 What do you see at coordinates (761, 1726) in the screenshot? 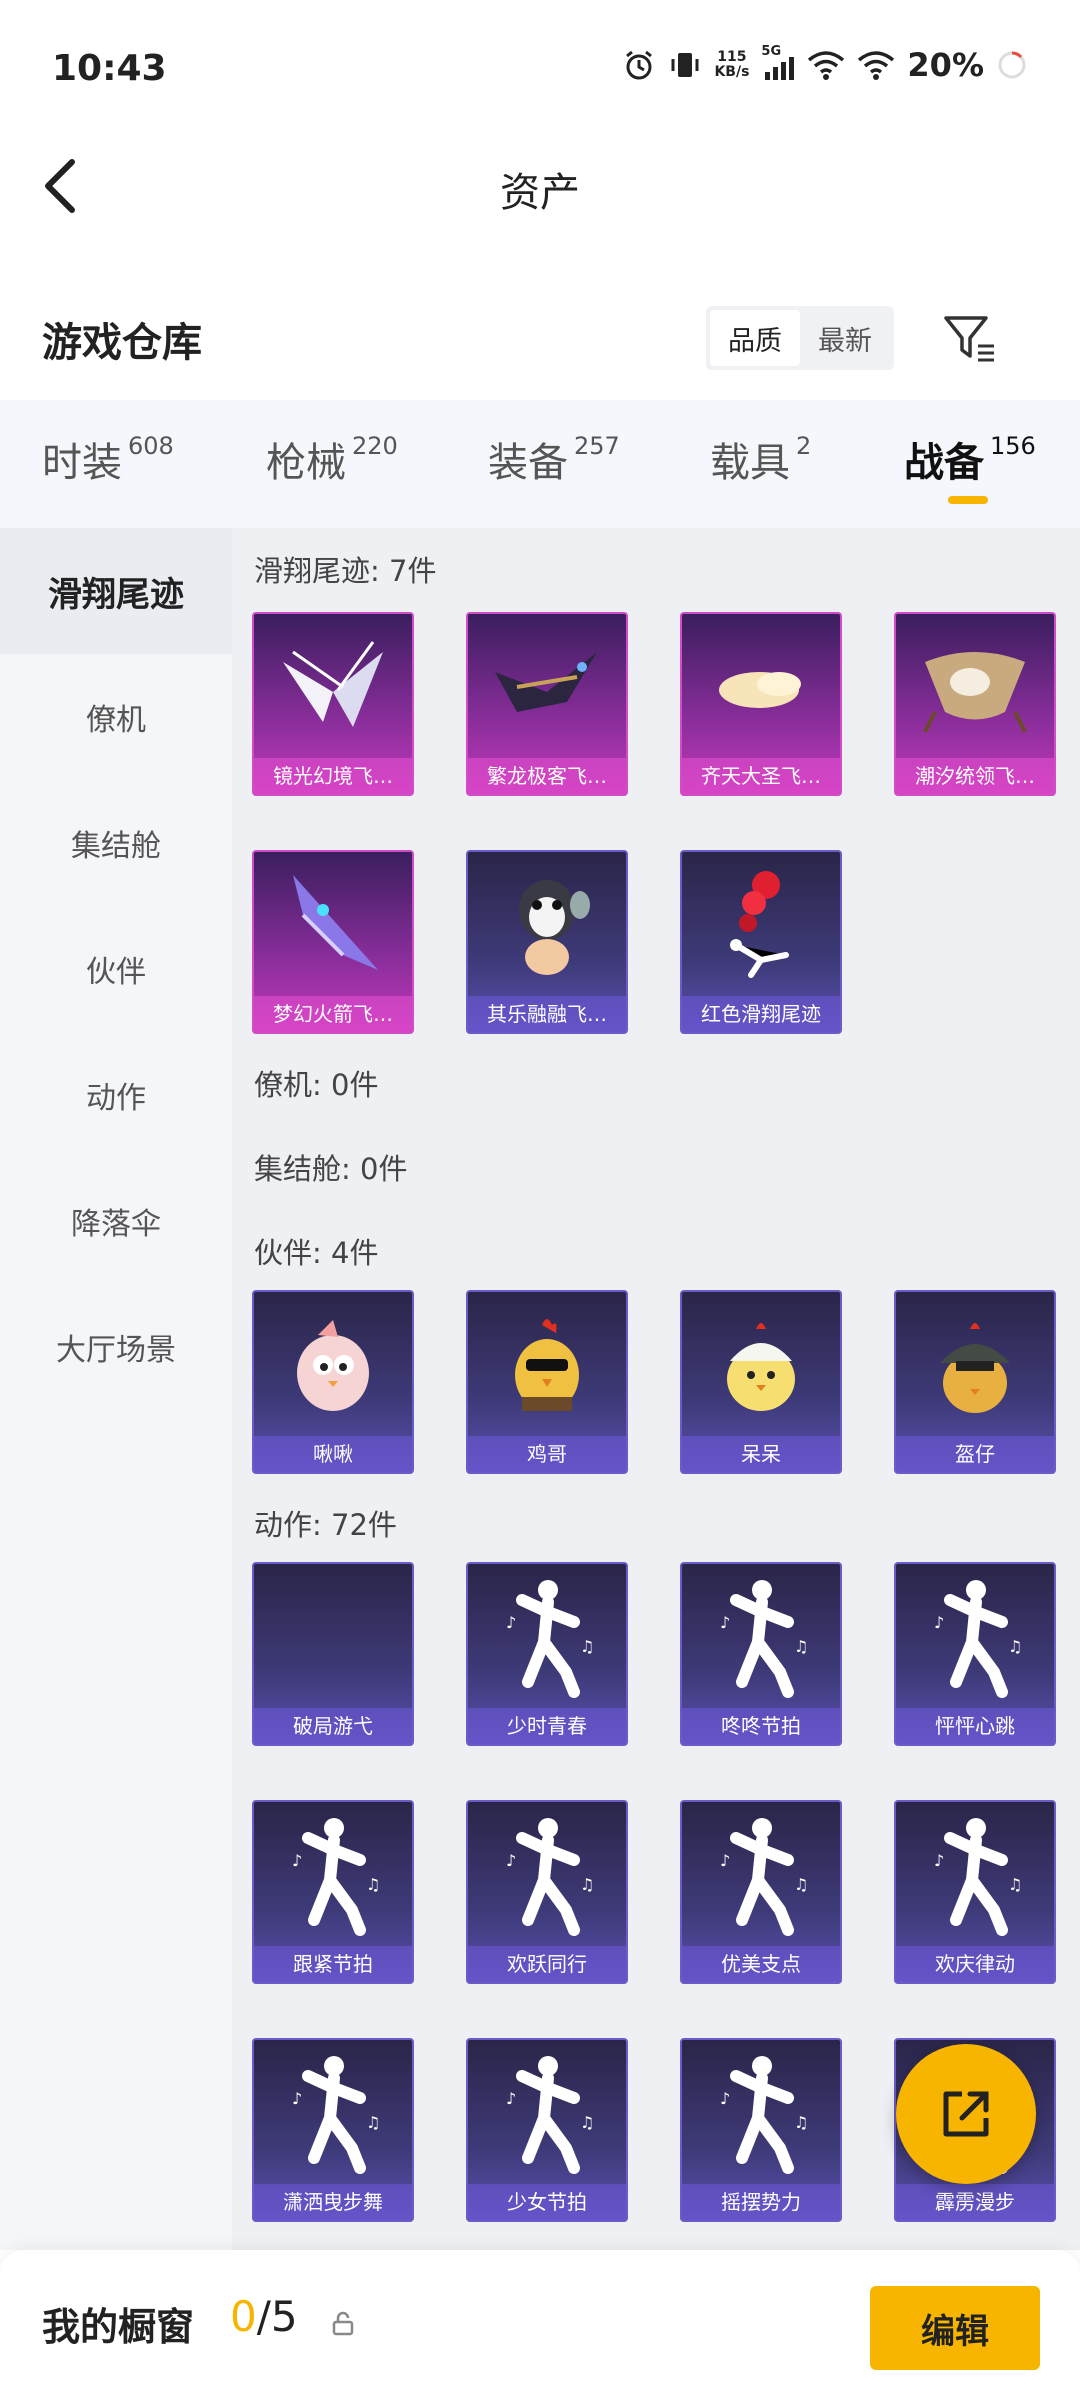
I see `item-name: 咚咚节拍` at bounding box center [761, 1726].